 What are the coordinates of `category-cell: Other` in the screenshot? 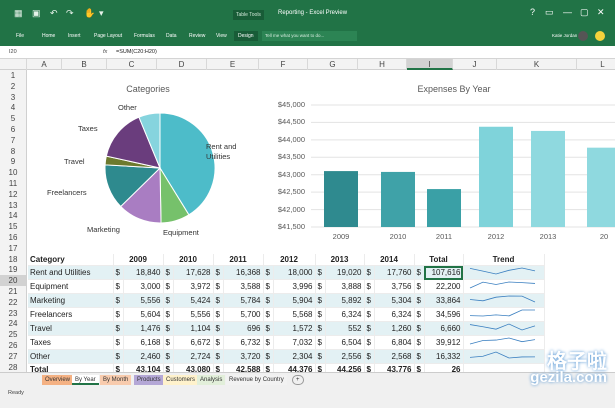 It's located at (71, 356).